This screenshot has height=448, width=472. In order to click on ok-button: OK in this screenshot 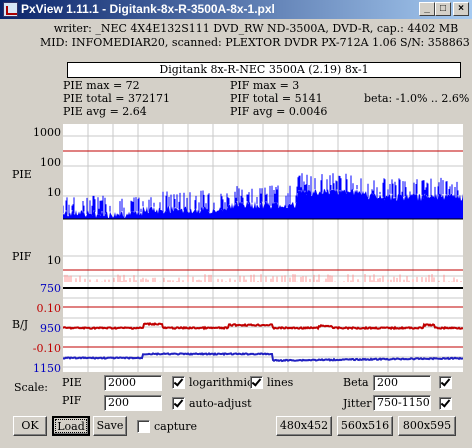, I will do `click(30, 426)`.